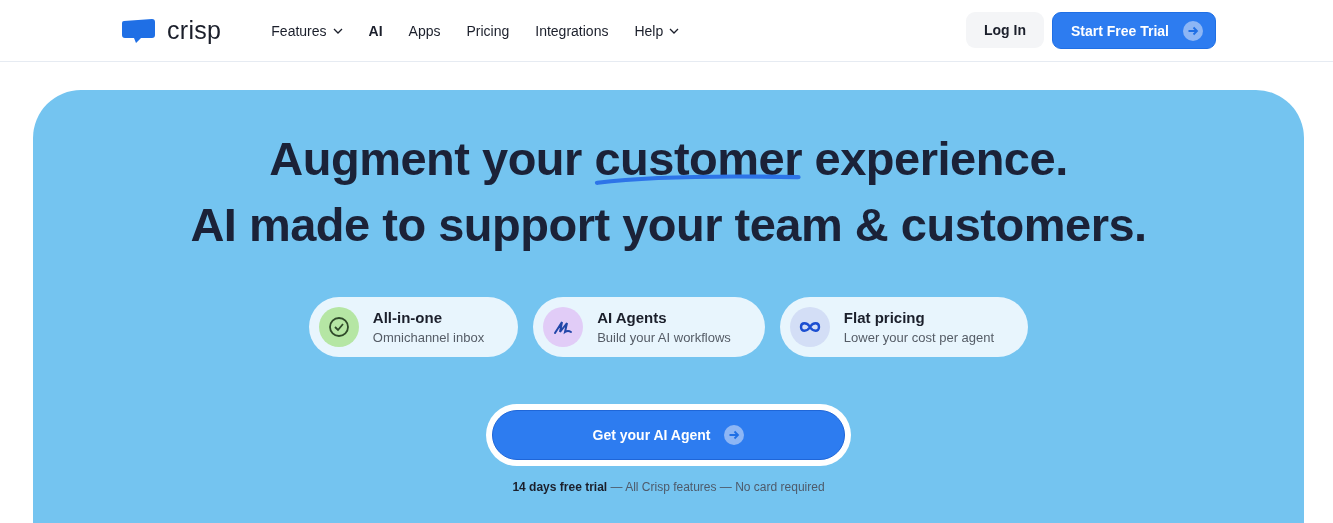  I want to click on headline-text: experience., so click(940, 158).